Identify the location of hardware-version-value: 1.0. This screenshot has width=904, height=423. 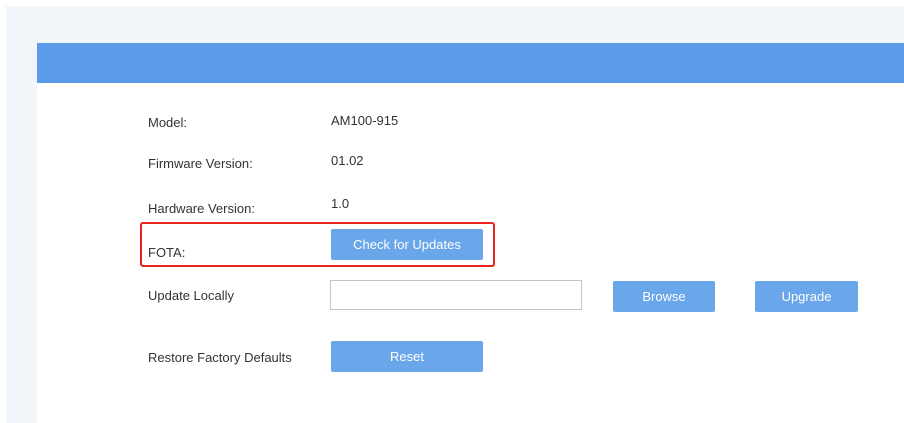
(340, 203).